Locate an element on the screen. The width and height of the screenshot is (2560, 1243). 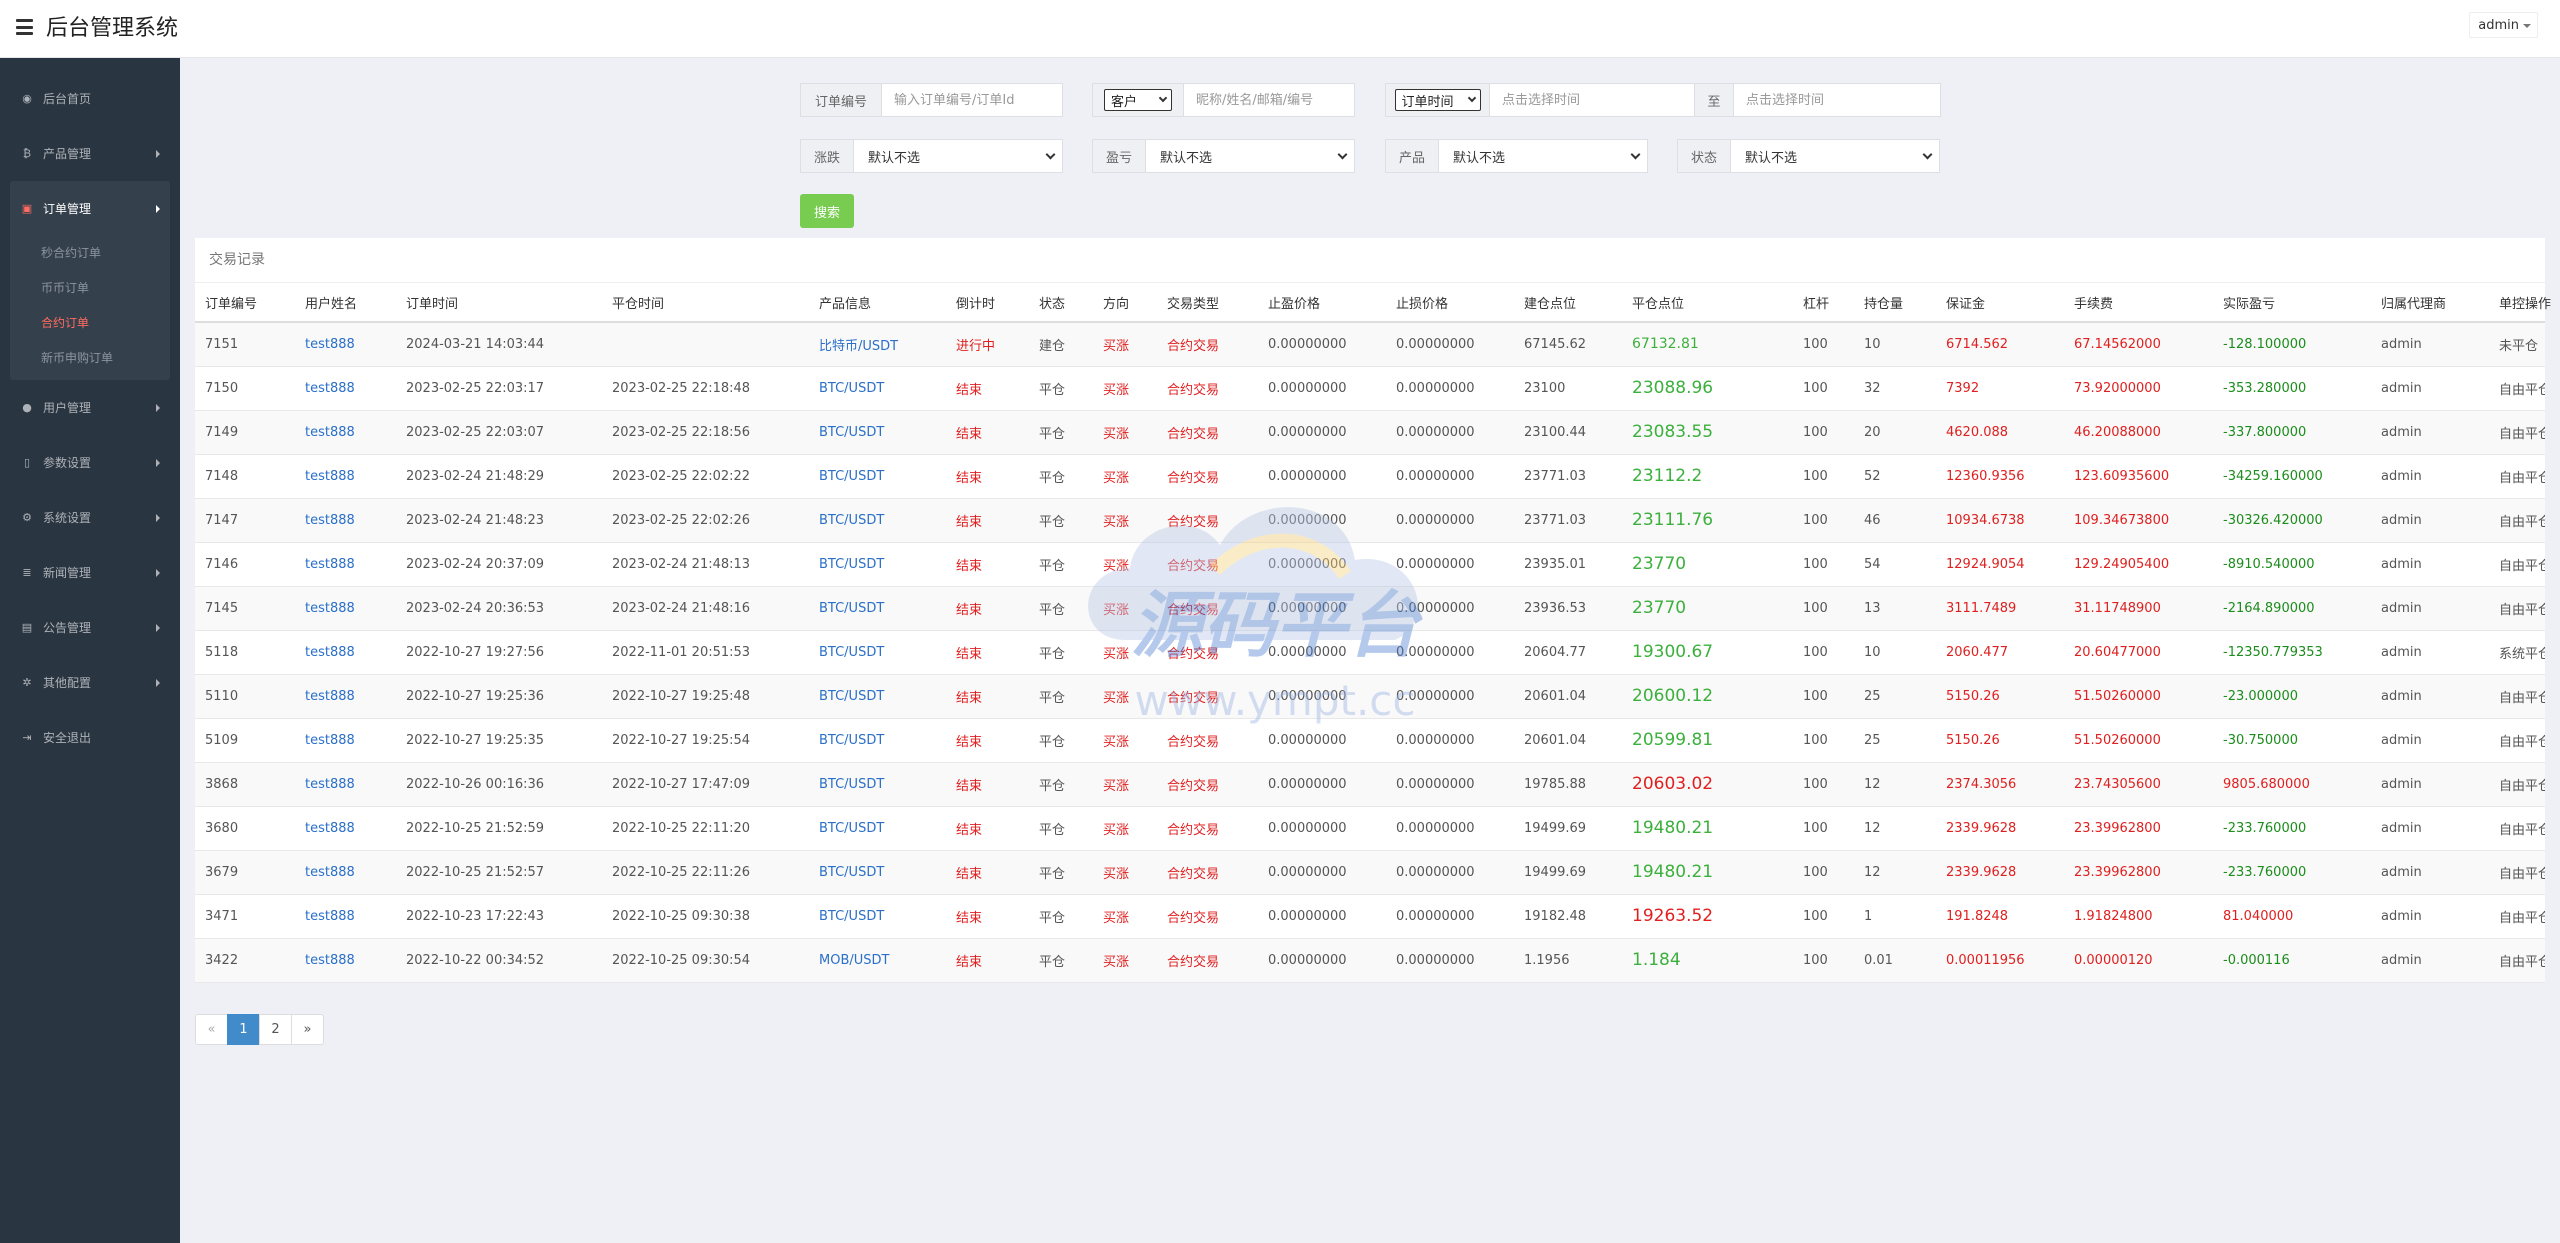
sidebar-item-1: ◉ 后台首页 is located at coordinates (90, 98).